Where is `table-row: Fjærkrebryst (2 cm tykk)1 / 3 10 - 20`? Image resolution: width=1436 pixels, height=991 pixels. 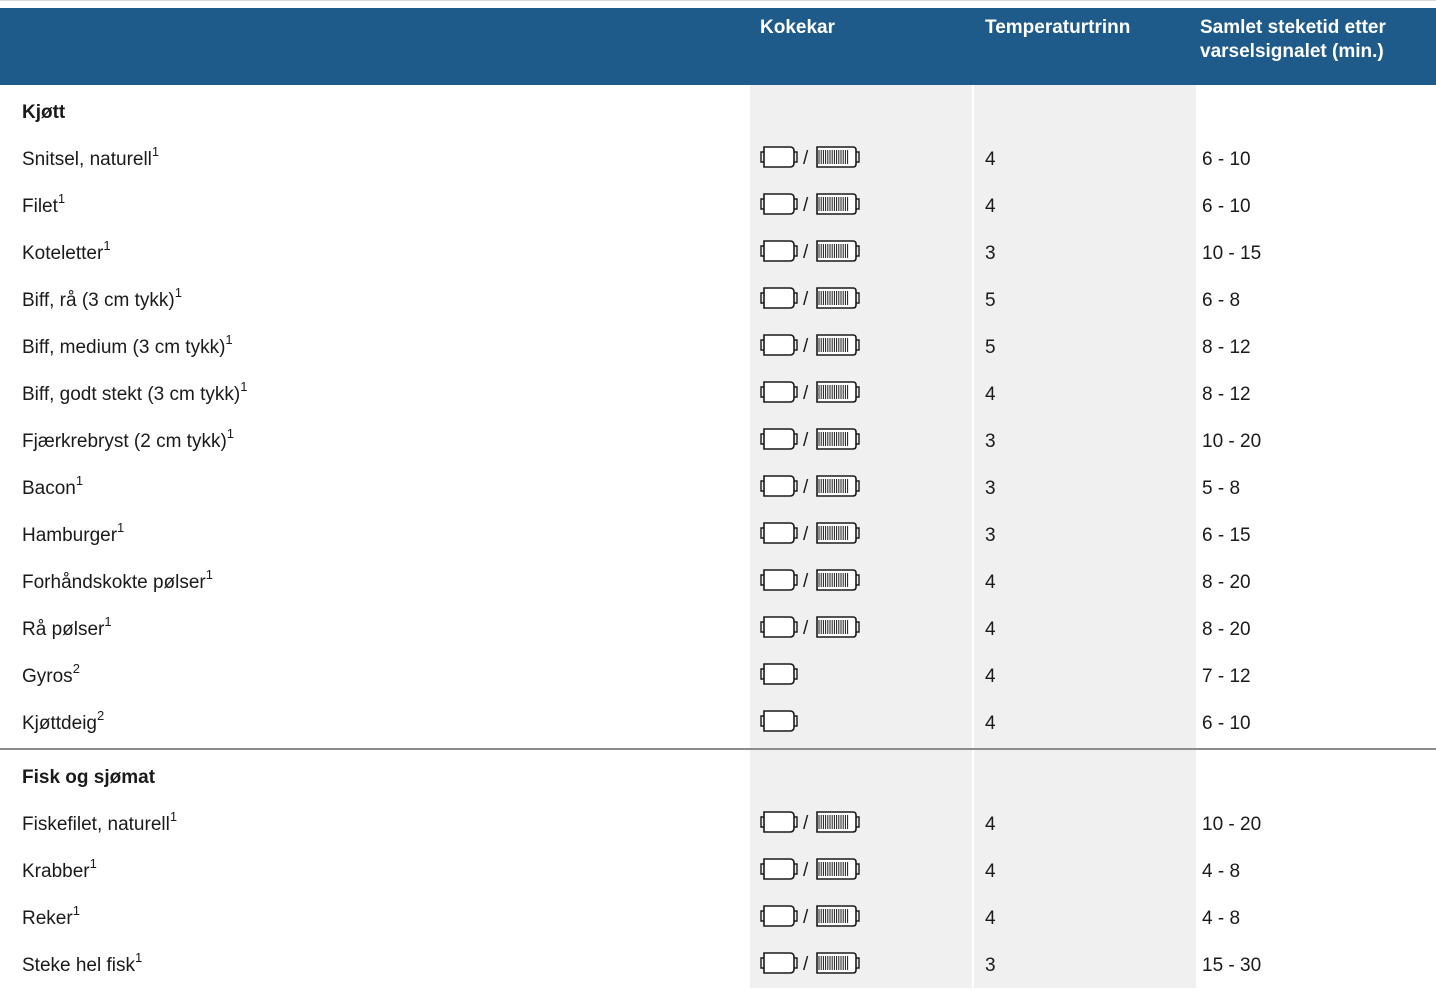 table-row: Fjærkrebryst (2 cm tykk)1 / 3 10 - 20 is located at coordinates (718, 443).